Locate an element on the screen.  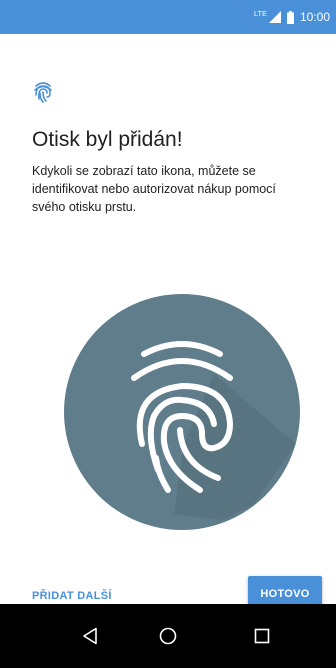
back-button is located at coordinates (90, 636).